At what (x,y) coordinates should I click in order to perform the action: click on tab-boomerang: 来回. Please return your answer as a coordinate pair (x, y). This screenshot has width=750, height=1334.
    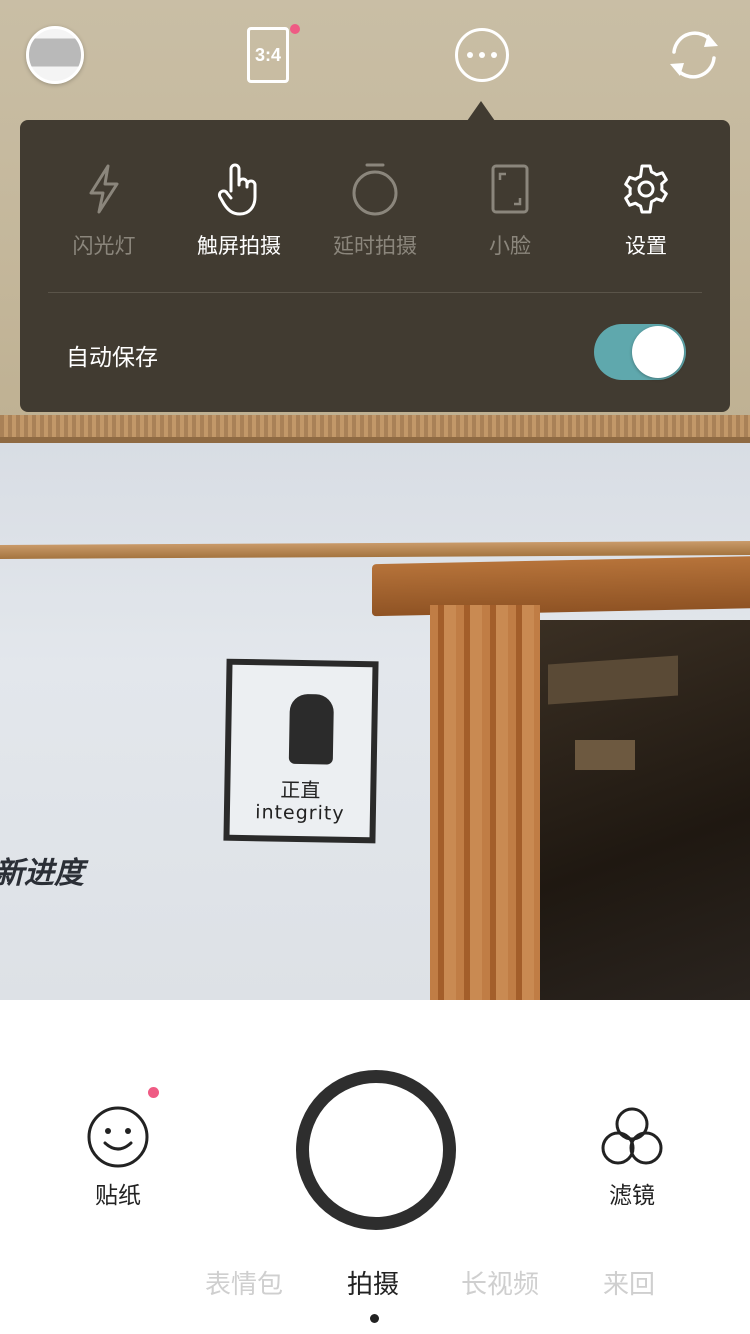
    Looking at the image, I should click on (629, 1282).